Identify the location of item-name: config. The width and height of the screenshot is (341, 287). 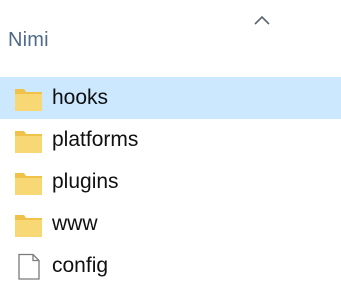
(80, 265).